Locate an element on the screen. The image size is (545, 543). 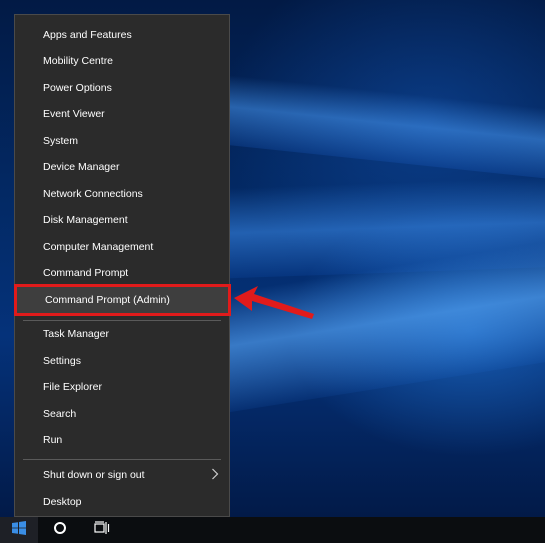
task-view-icon is located at coordinates (102, 530).